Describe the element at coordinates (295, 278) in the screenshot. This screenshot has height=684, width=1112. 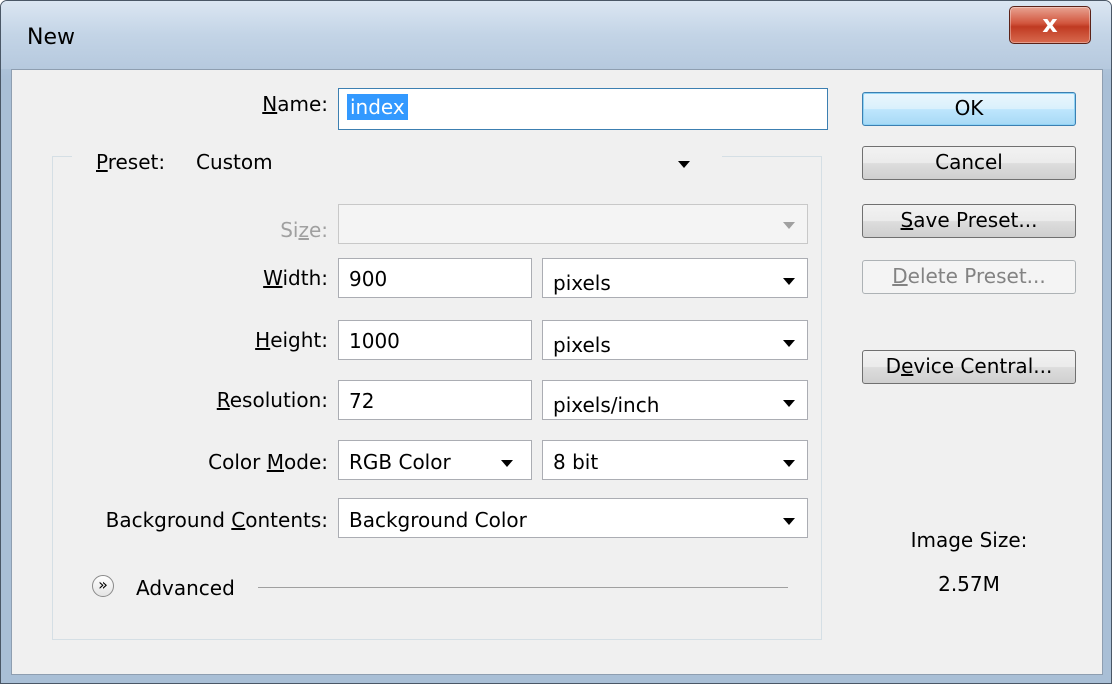
I see `width-label: Width:` at that location.